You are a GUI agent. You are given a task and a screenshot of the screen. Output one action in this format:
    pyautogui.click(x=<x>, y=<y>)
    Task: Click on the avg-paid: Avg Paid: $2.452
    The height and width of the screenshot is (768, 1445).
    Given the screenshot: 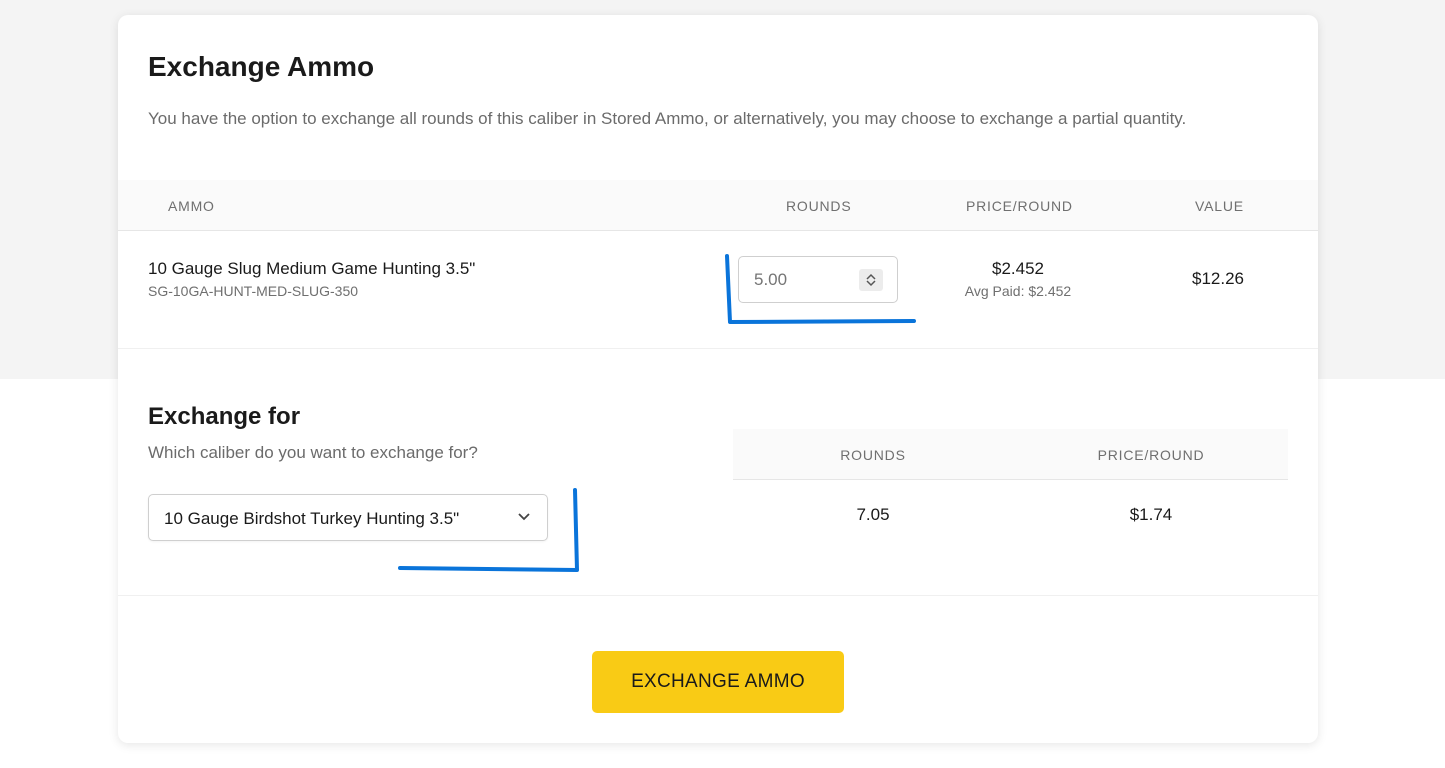 What is the action you would take?
    pyautogui.click(x=1018, y=291)
    